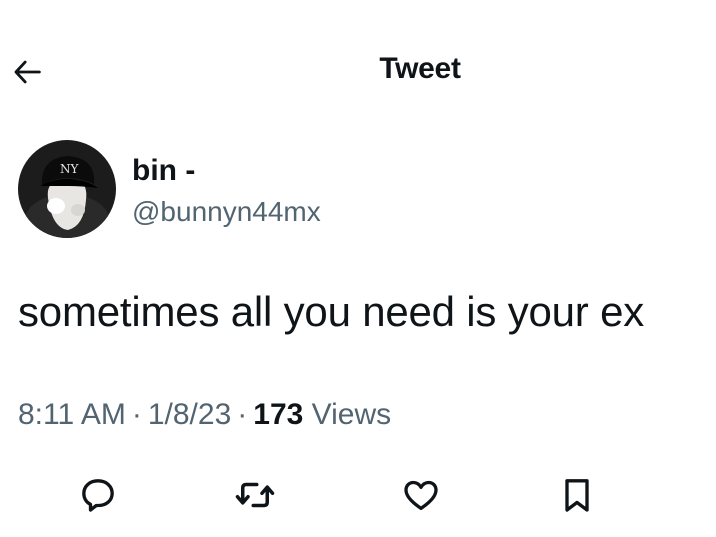 This screenshot has width=716, height=537. I want to click on tweet-header: Tweet, so click(358, 70).